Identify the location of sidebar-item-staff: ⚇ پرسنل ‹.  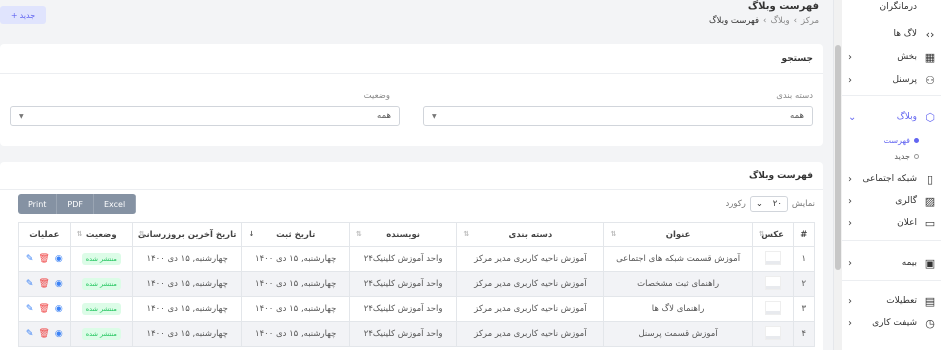
(892, 80).